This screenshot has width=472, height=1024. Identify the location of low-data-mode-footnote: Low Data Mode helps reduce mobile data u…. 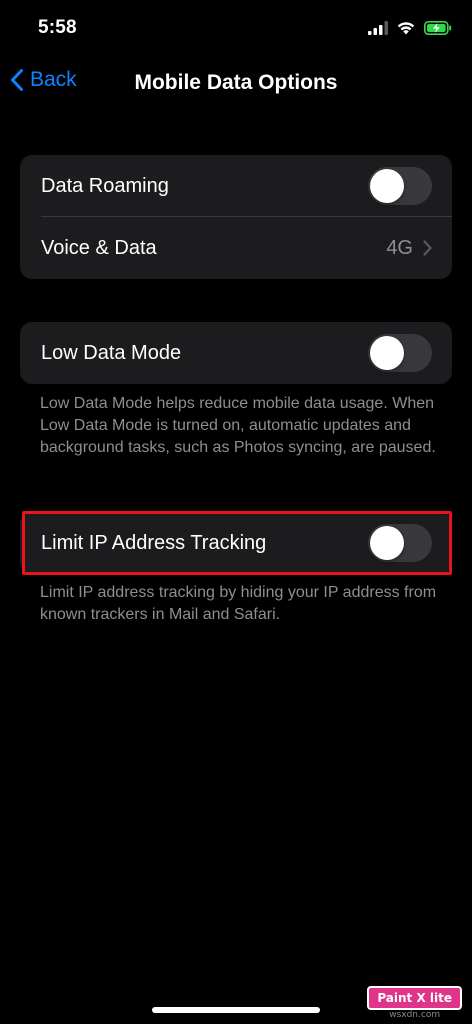
(238, 425).